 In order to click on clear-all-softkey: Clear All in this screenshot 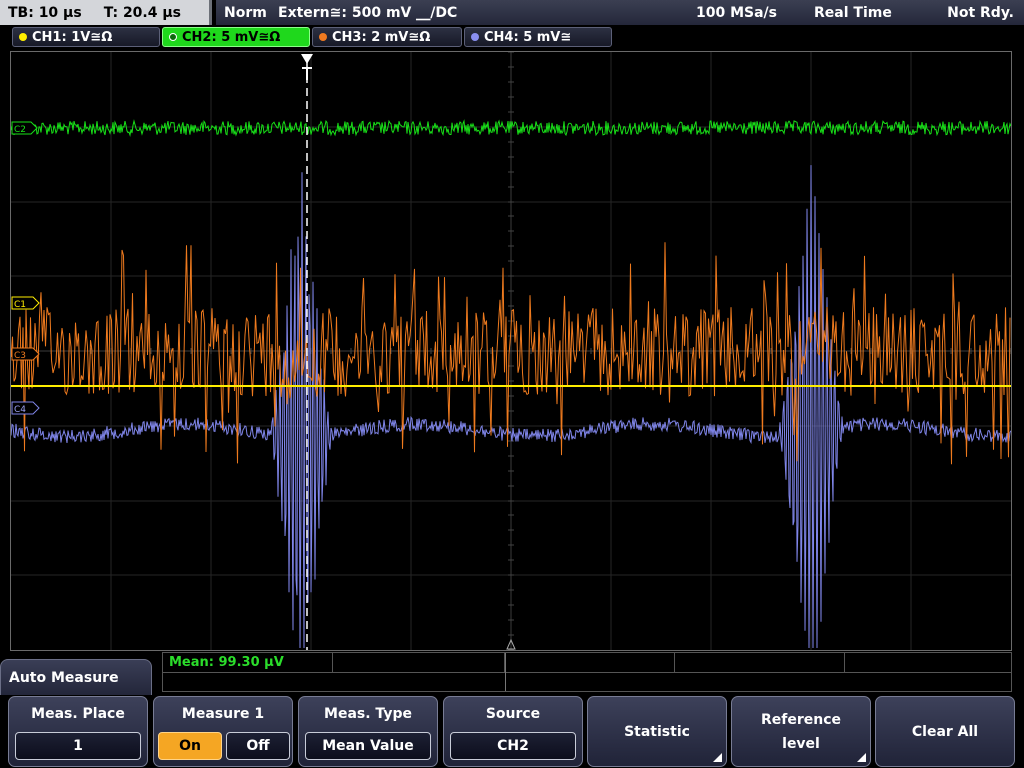, I will do `click(945, 731)`.